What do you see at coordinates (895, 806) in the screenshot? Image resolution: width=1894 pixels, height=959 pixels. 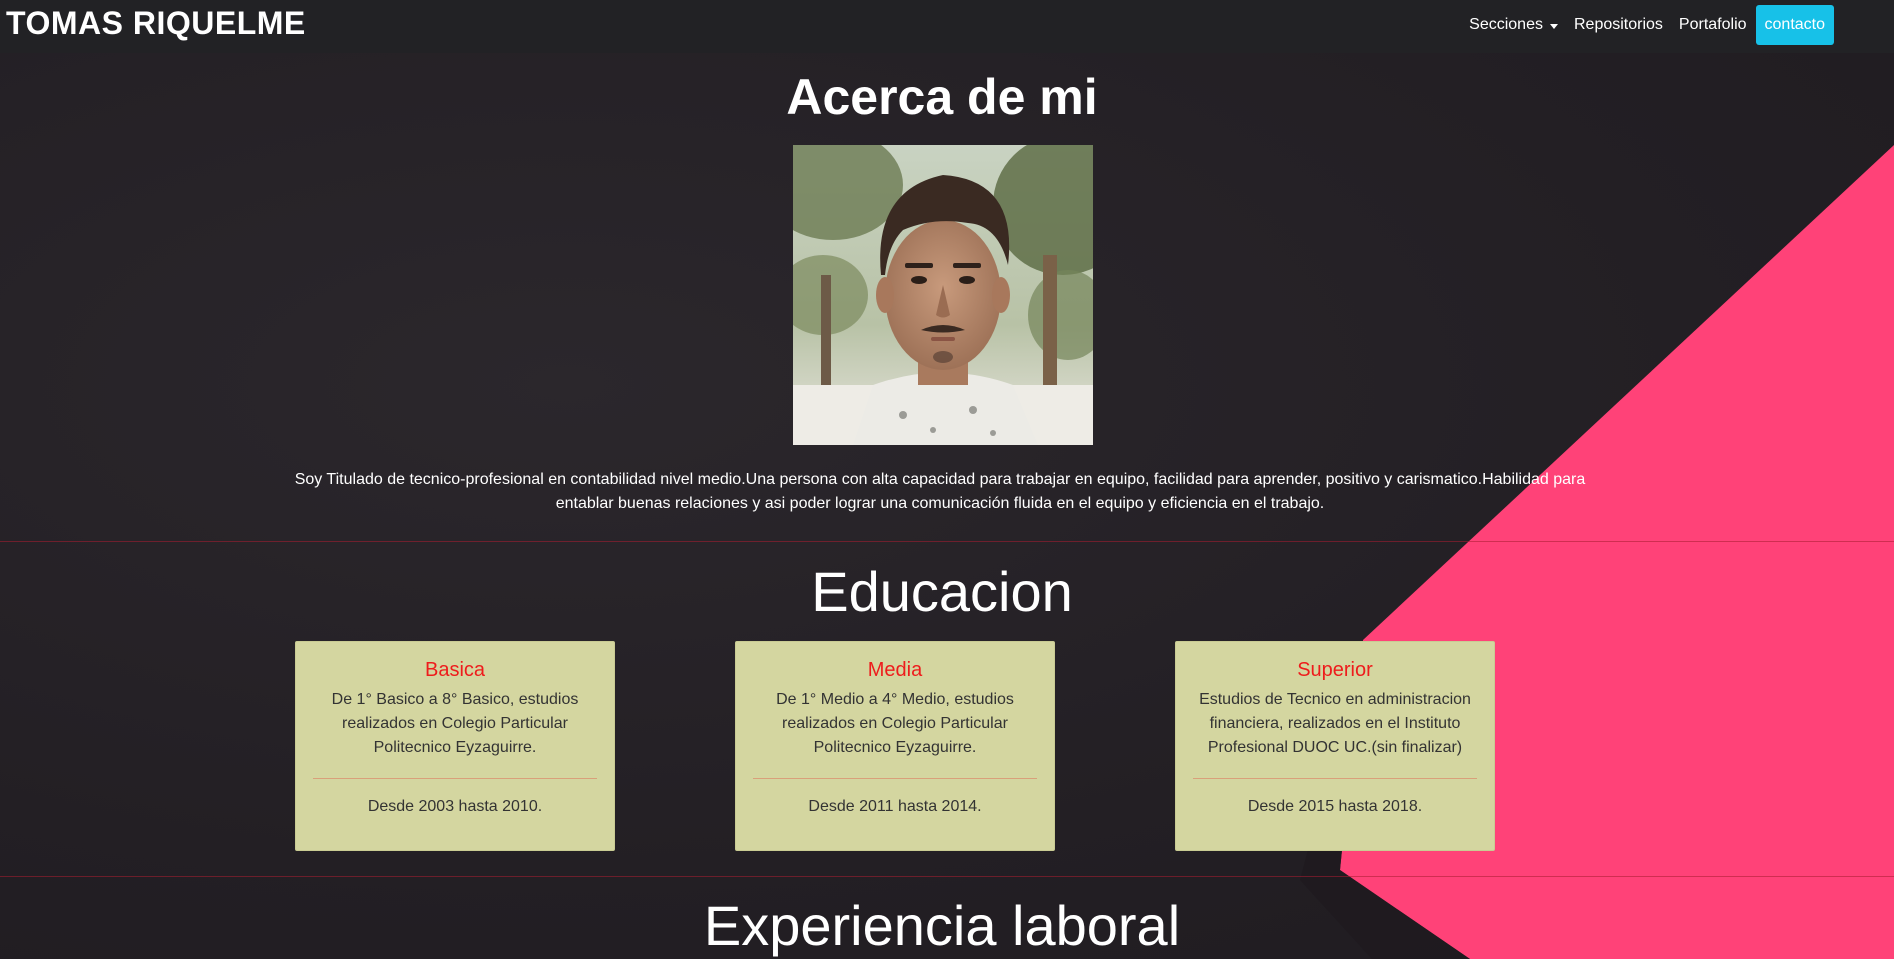 I see `card-dates: Desde 2011 hasta 2014.` at bounding box center [895, 806].